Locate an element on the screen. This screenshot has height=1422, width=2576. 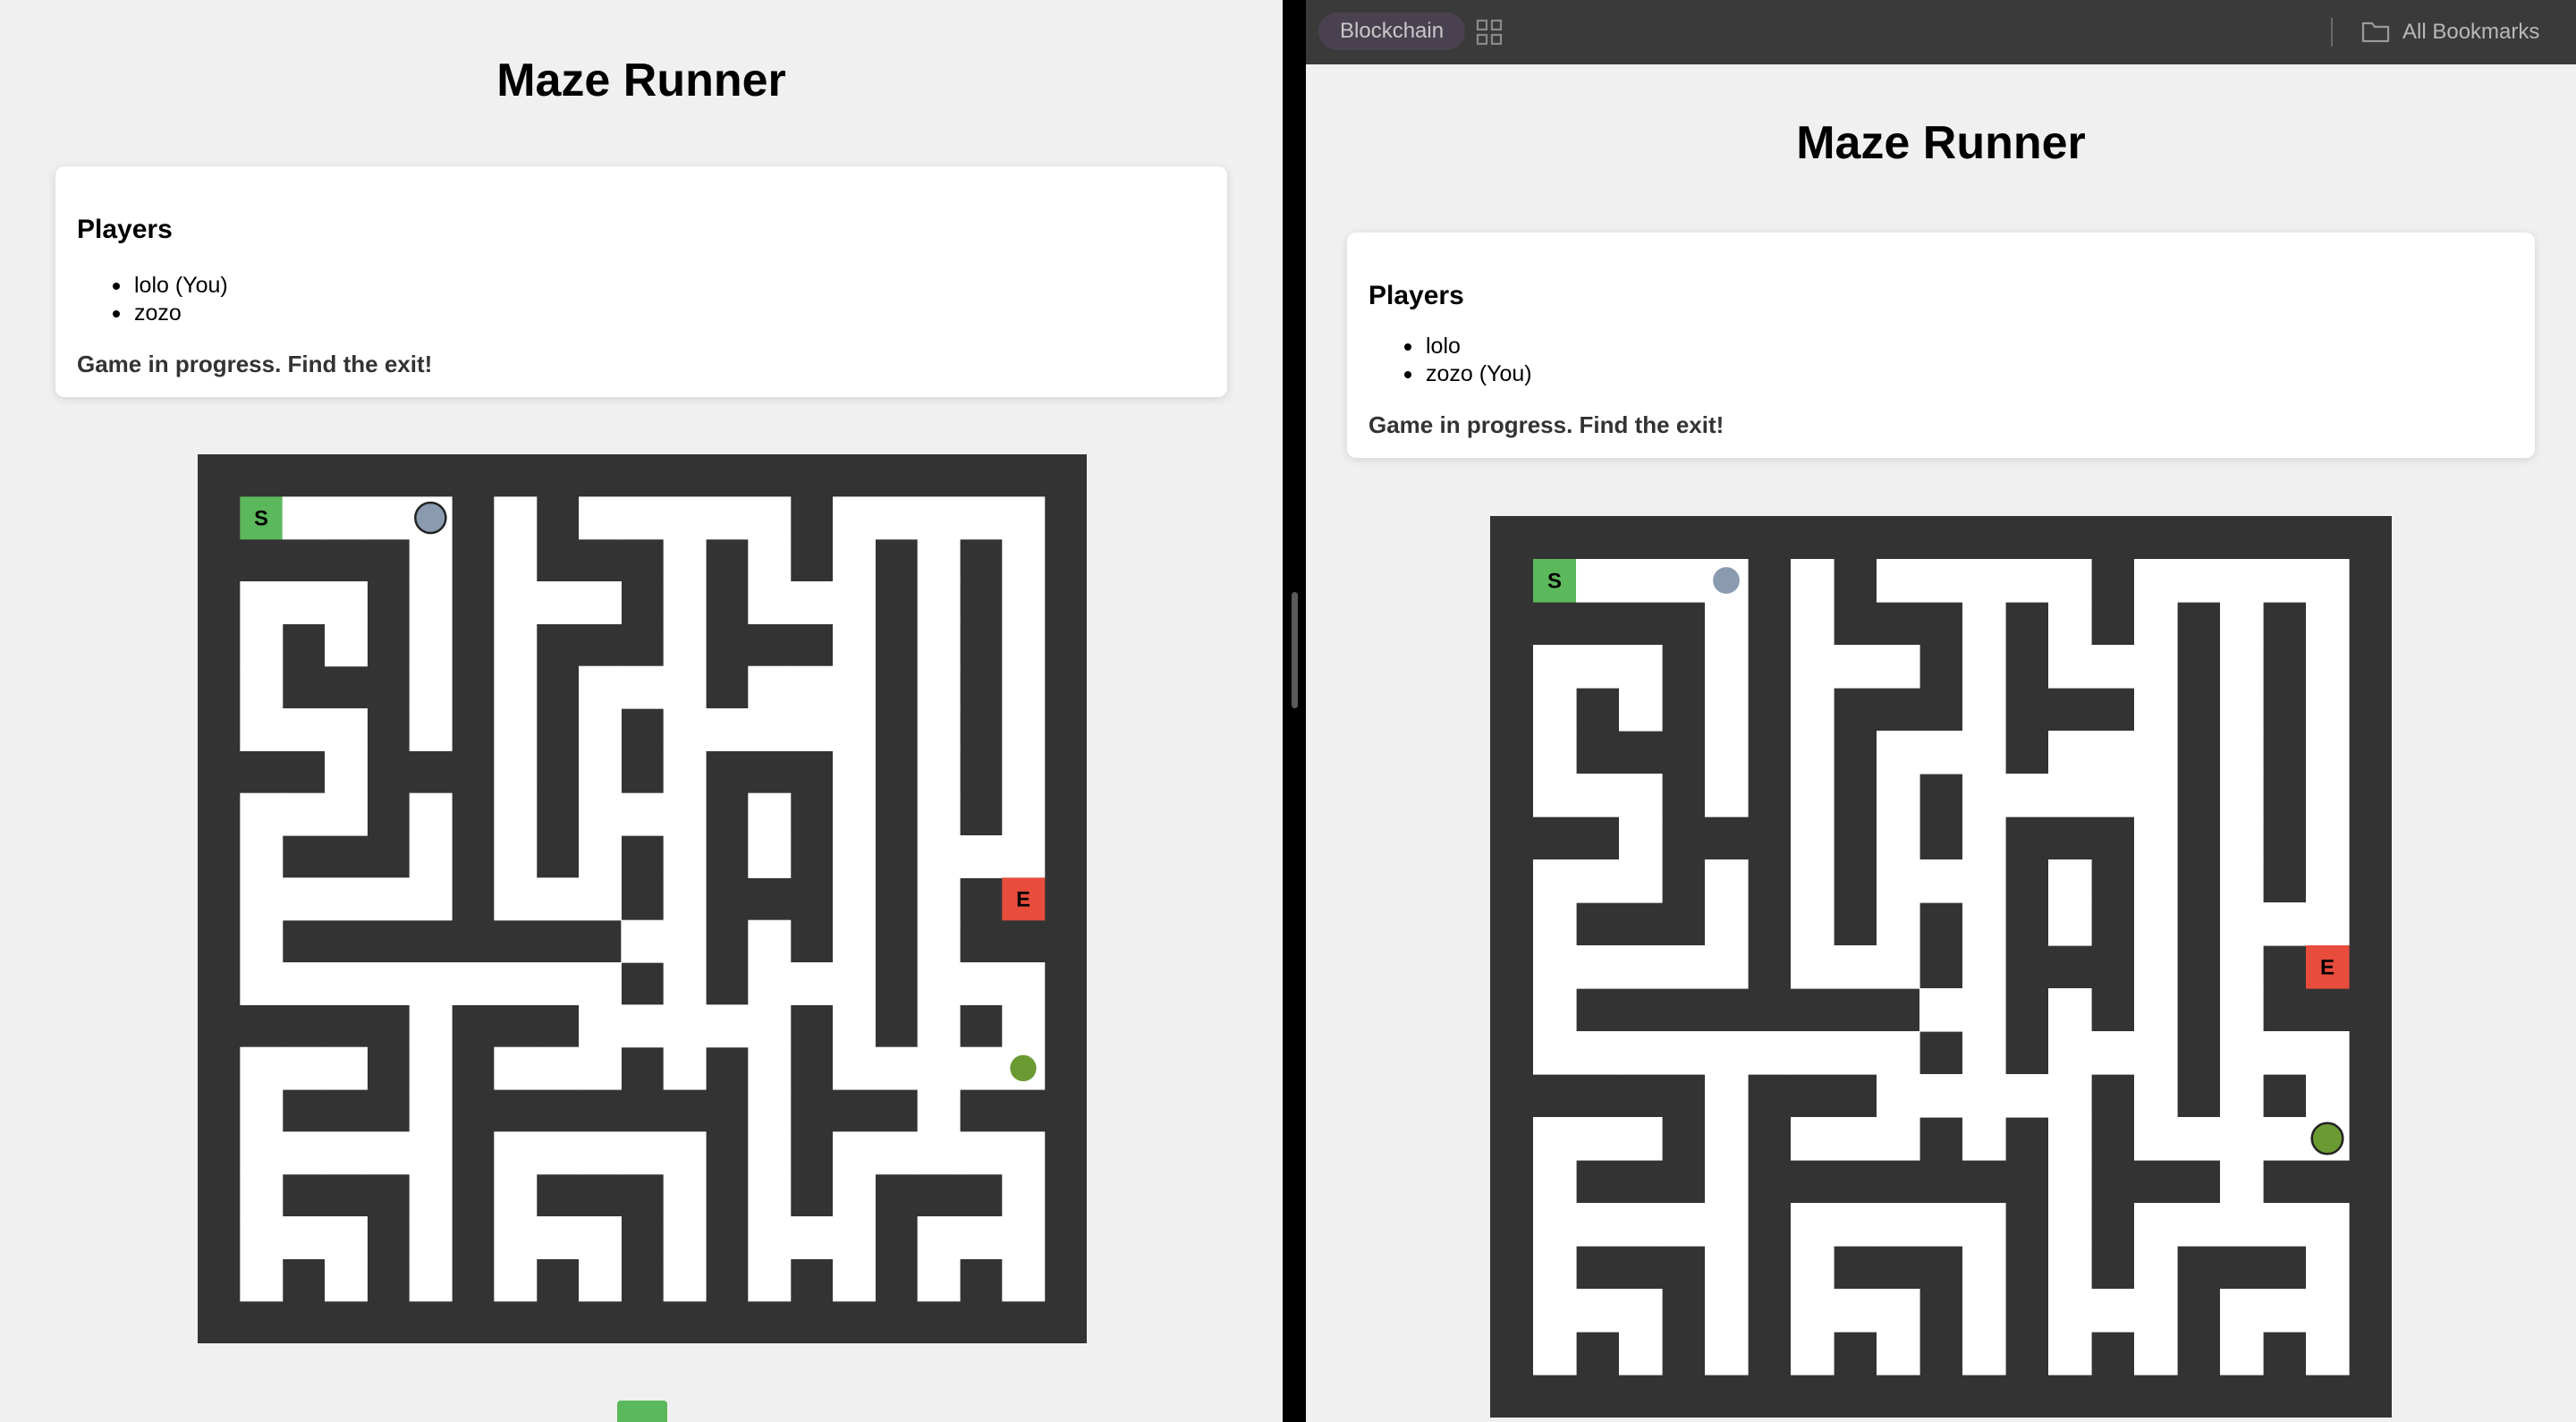
split-view-divider-handle is located at coordinates (1295, 650).